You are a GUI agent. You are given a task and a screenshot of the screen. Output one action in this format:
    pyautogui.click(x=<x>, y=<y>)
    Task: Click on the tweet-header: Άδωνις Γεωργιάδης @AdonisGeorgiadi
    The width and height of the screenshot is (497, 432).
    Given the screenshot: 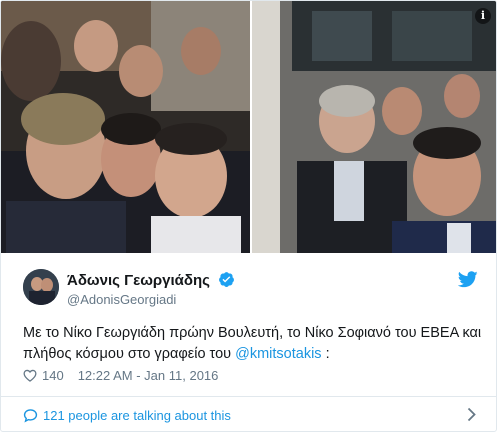 What is the action you would take?
    pyautogui.click(x=248, y=288)
    